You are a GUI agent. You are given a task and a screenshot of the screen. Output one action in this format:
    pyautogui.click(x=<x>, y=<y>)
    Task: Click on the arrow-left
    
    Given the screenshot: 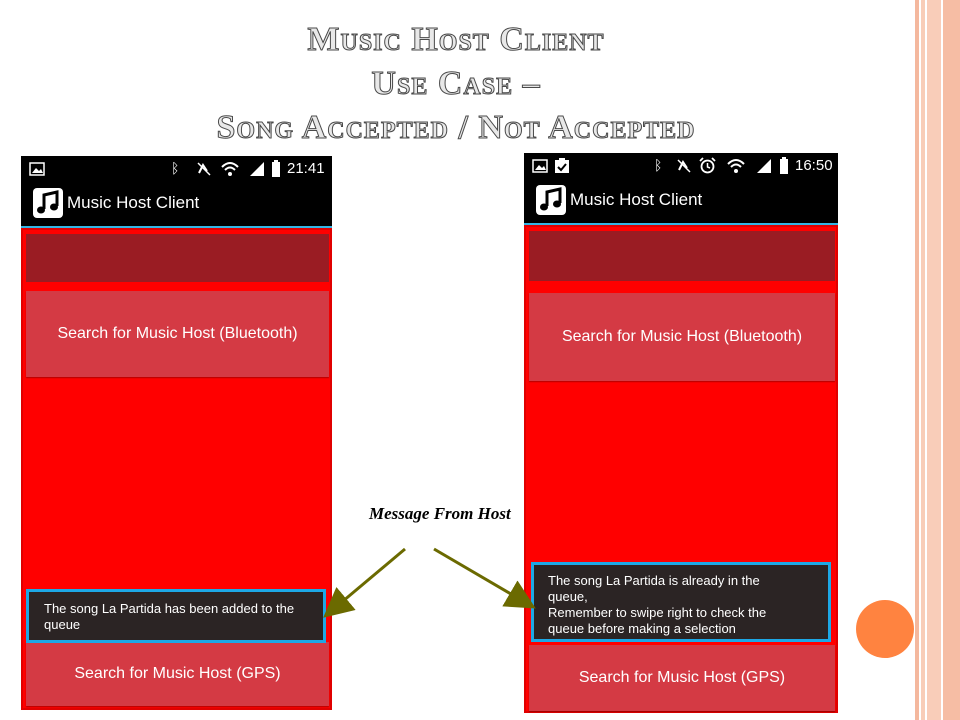 What is the action you would take?
    pyautogui.click(x=364, y=582)
    